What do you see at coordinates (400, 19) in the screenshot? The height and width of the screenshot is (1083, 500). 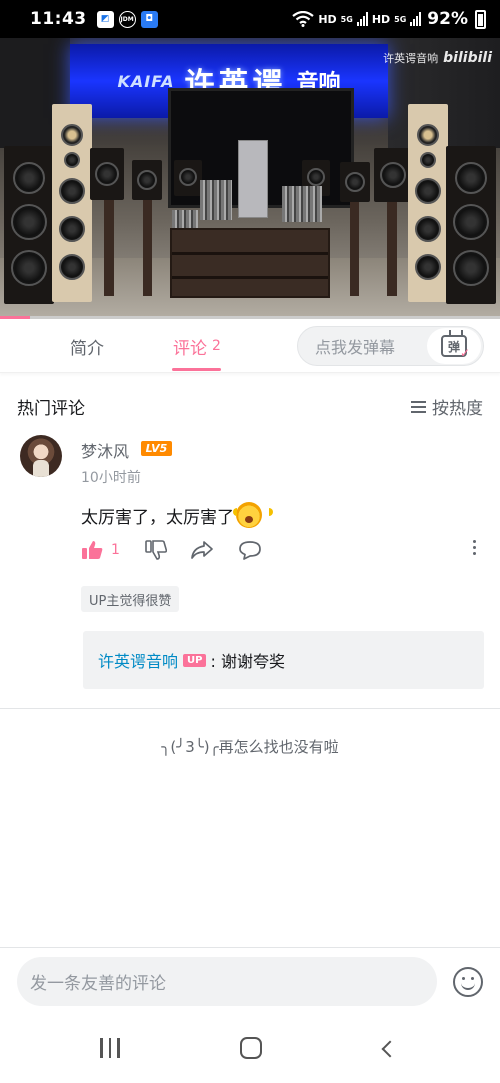 I see `5g-label-2: 5G` at bounding box center [400, 19].